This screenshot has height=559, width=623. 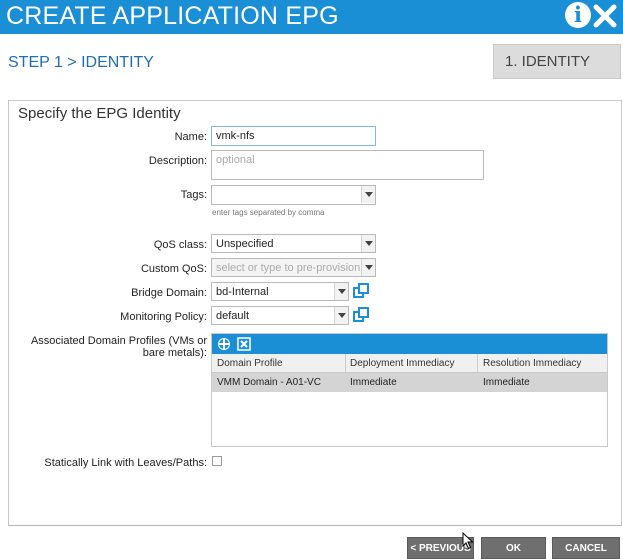 What do you see at coordinates (250, 363) in the screenshot?
I see `column-header: Domain Profile` at bounding box center [250, 363].